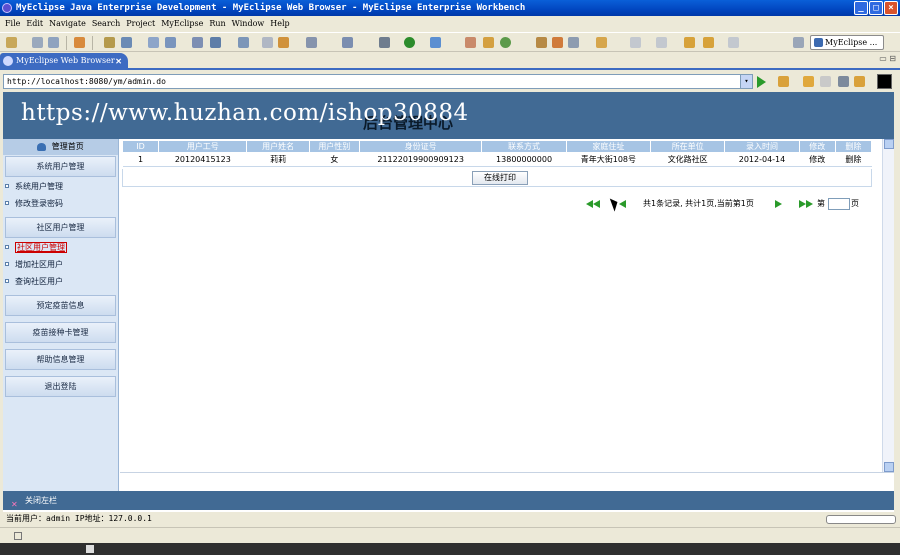  I want to click on sync-icon, so click(573, 42).